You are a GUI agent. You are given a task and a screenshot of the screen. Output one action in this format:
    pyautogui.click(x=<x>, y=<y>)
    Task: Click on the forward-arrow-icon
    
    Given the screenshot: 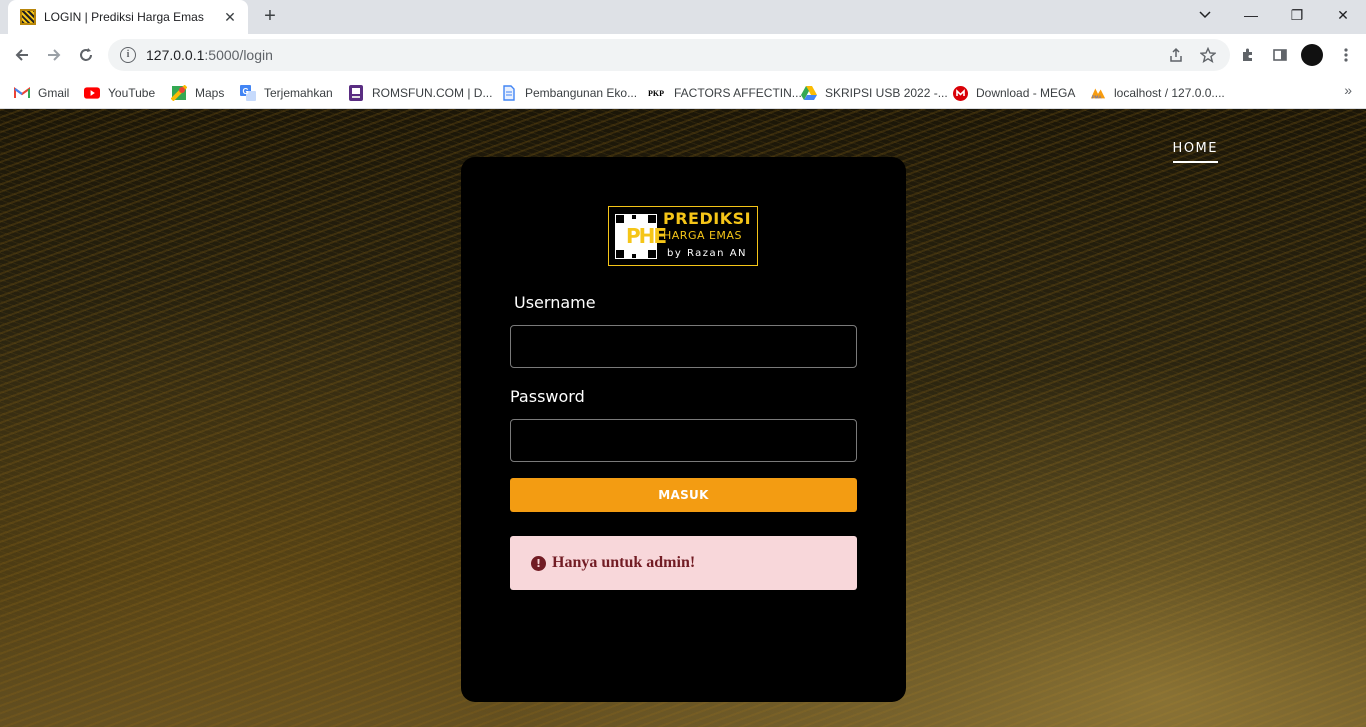 What is the action you would take?
    pyautogui.click(x=54, y=55)
    